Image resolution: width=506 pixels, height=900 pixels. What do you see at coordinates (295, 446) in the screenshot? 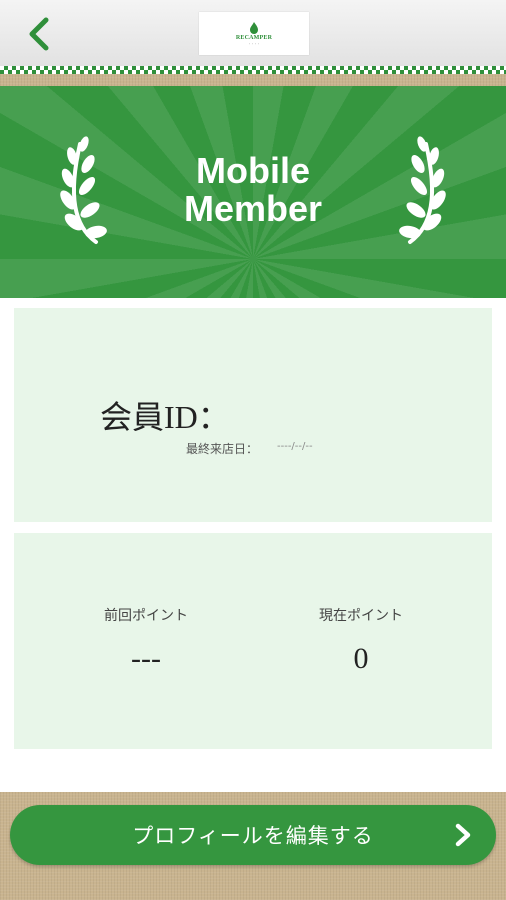
I see `last-visit-value: ----/--/--` at bounding box center [295, 446].